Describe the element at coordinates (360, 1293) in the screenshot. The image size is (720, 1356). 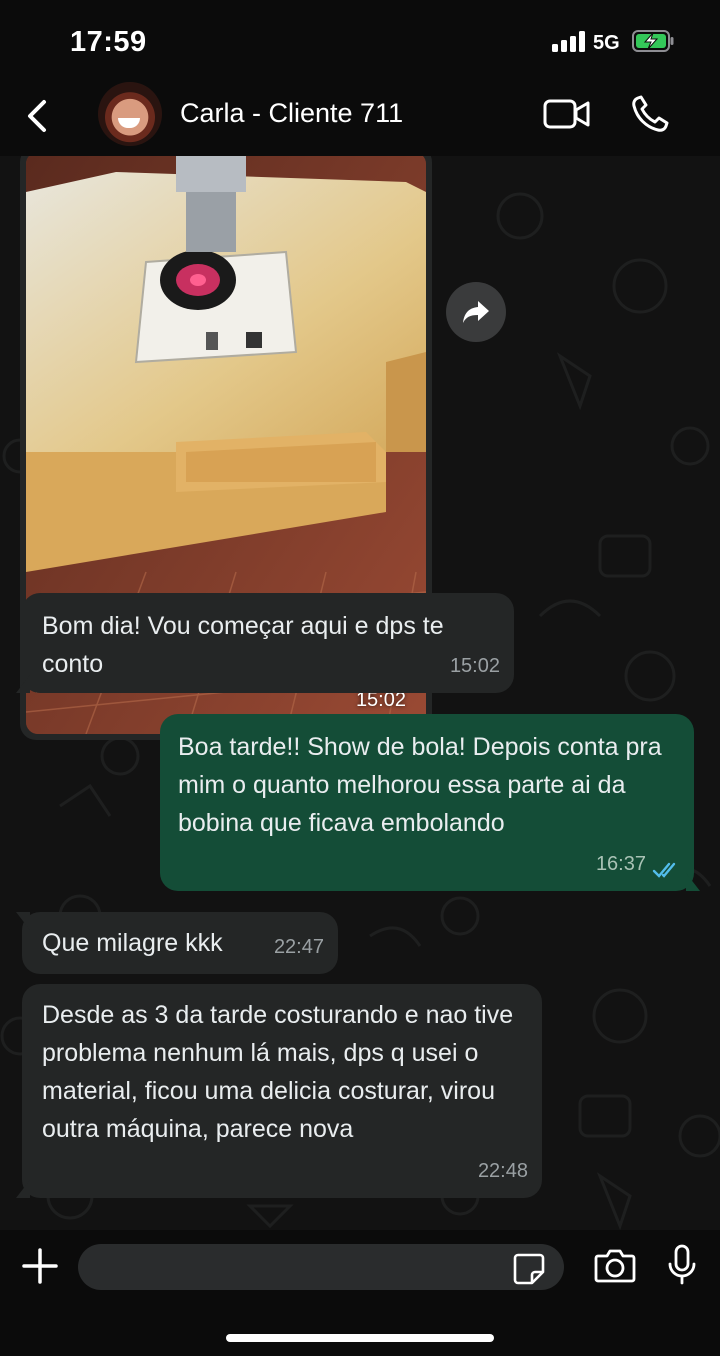
I see `message-composer` at that location.